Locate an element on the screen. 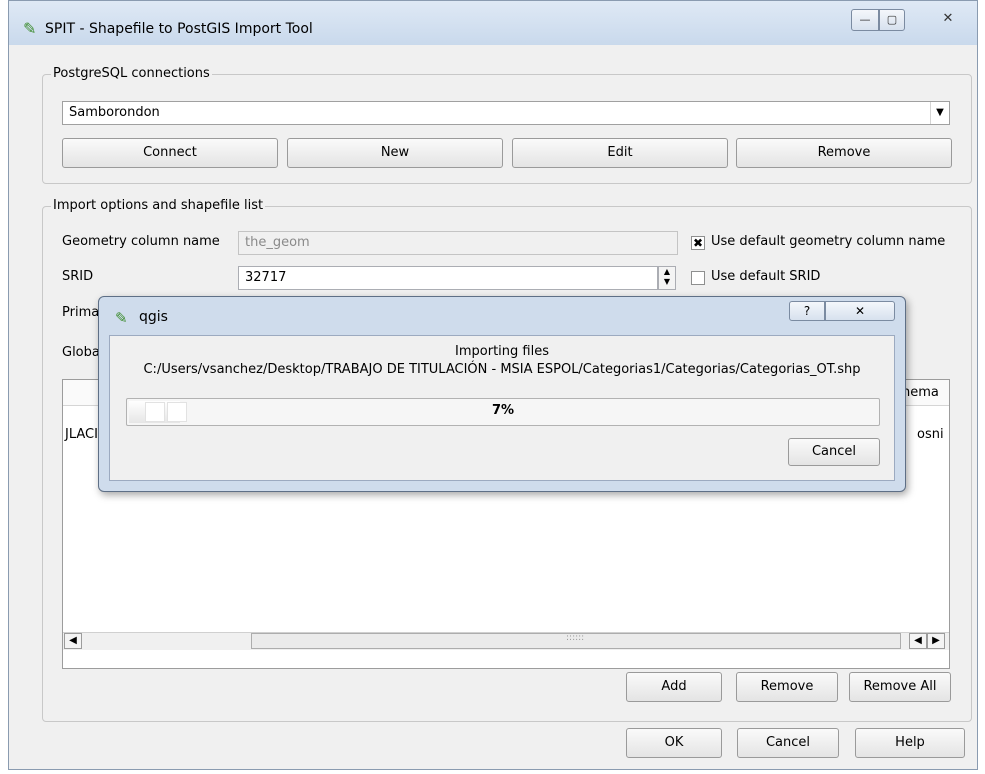 The image size is (985, 774). srid-input: 32717 is located at coordinates (448, 278).